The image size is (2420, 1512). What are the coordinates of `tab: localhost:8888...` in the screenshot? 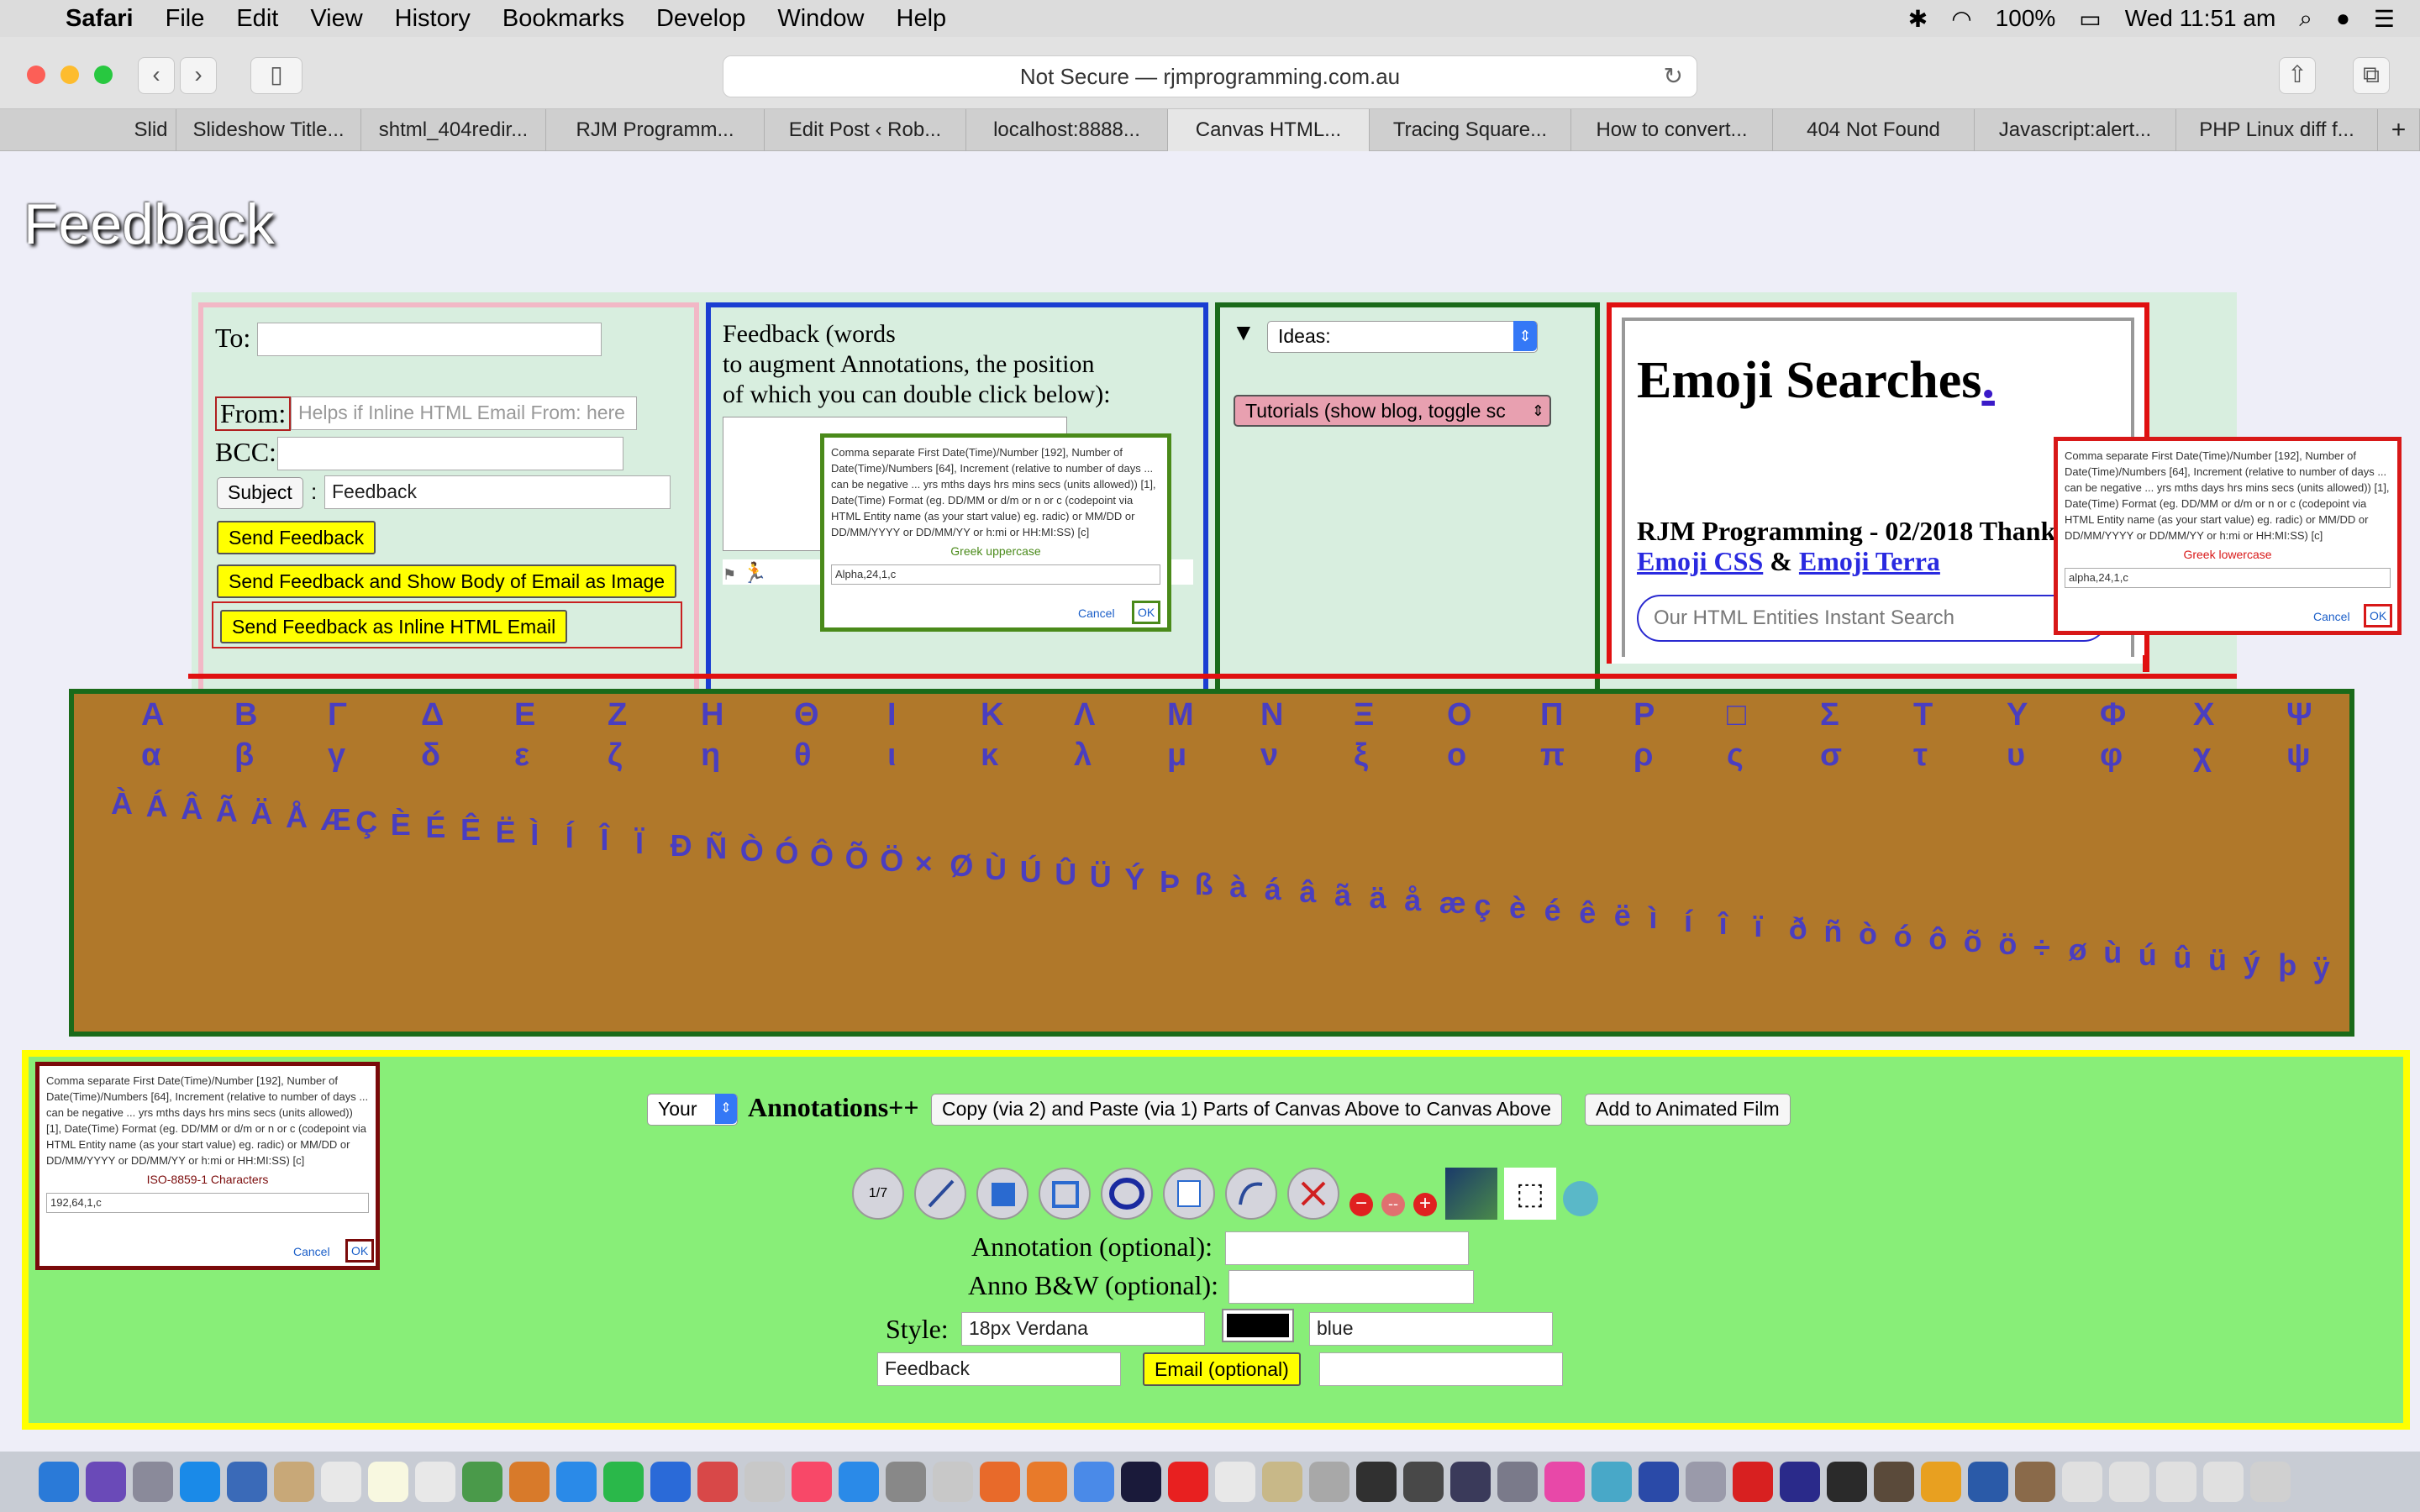 It's located at (1067, 130).